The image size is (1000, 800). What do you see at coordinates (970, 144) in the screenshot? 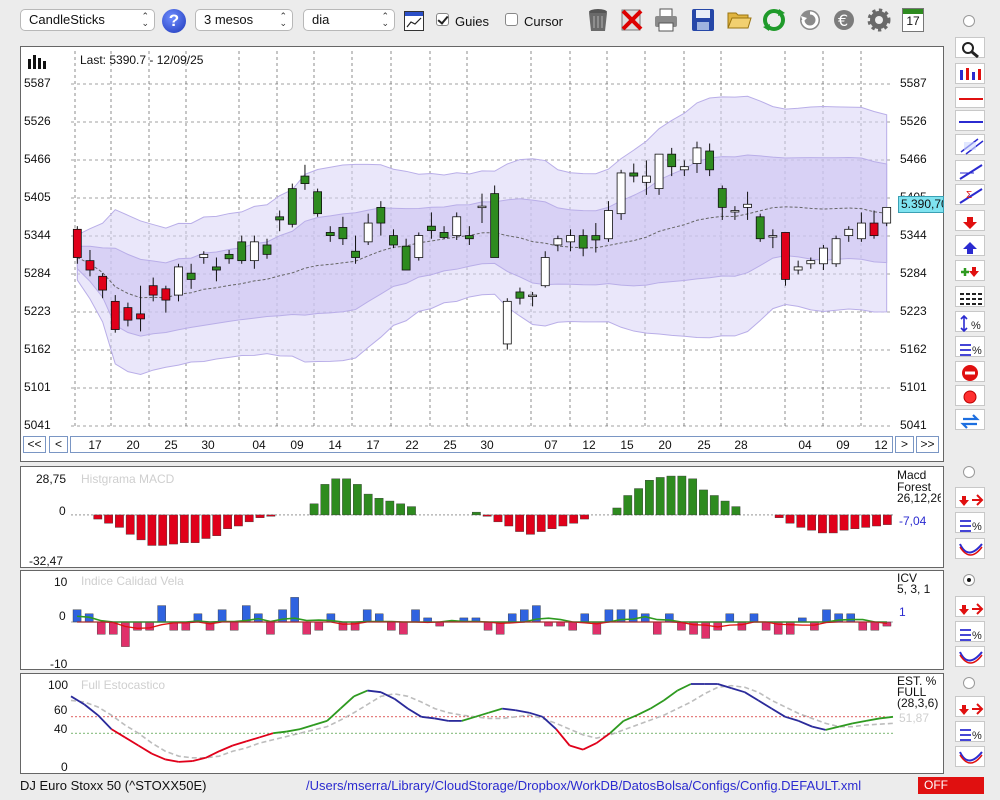
I see `tool-button-channel` at bounding box center [970, 144].